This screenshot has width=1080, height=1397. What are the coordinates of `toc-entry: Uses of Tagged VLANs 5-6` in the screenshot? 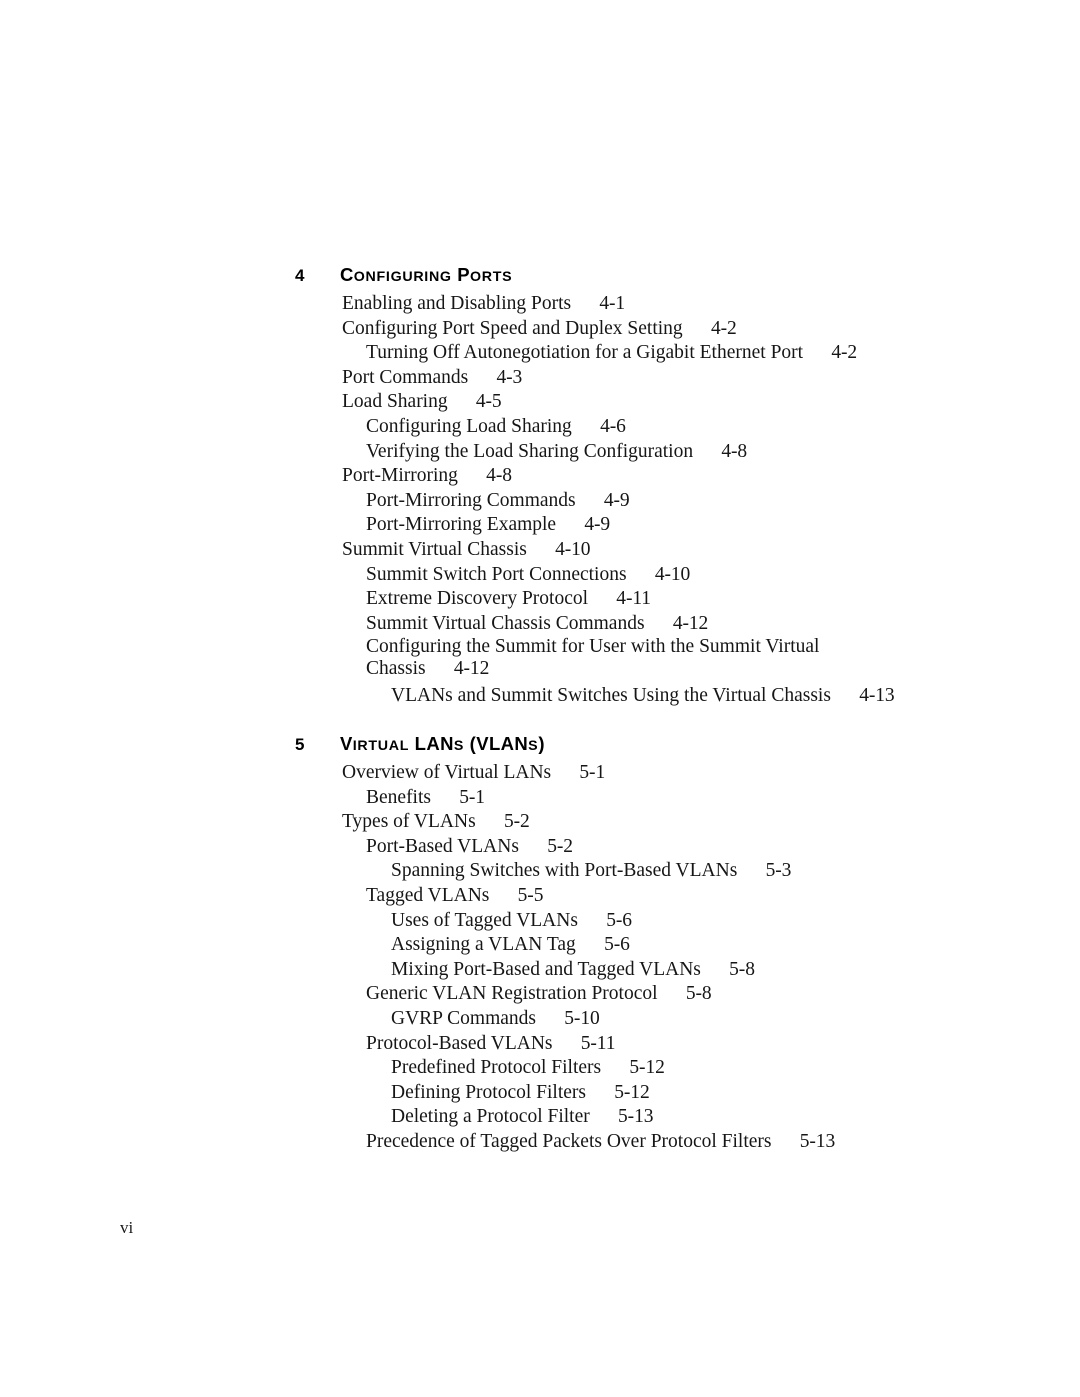 It's located at (540, 921).